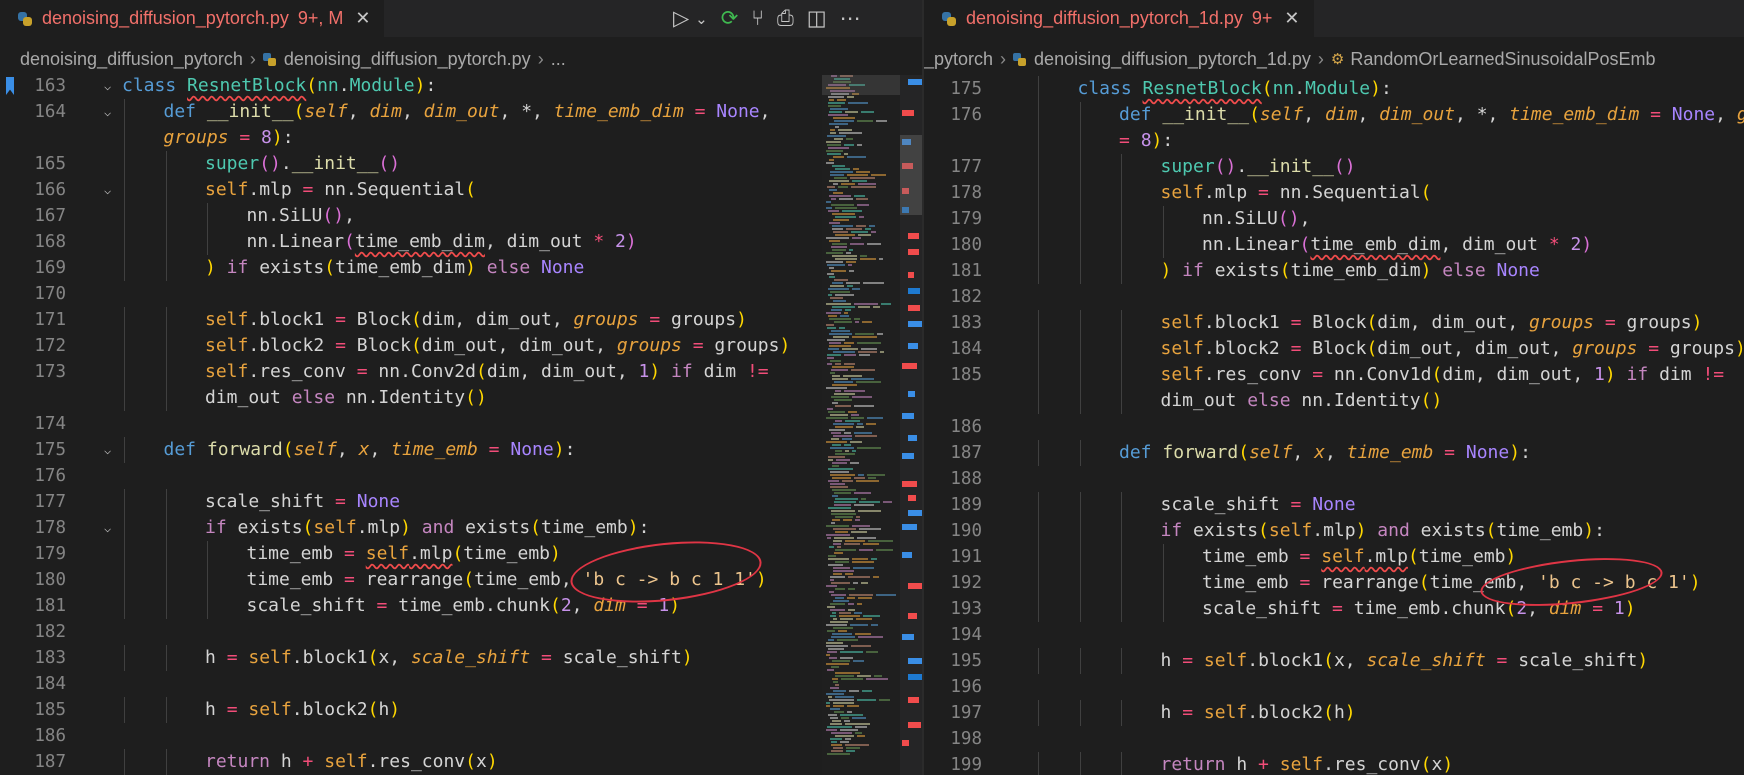  Describe the element at coordinates (730, 18) in the screenshot. I see `debug-icon: ⟳` at that location.